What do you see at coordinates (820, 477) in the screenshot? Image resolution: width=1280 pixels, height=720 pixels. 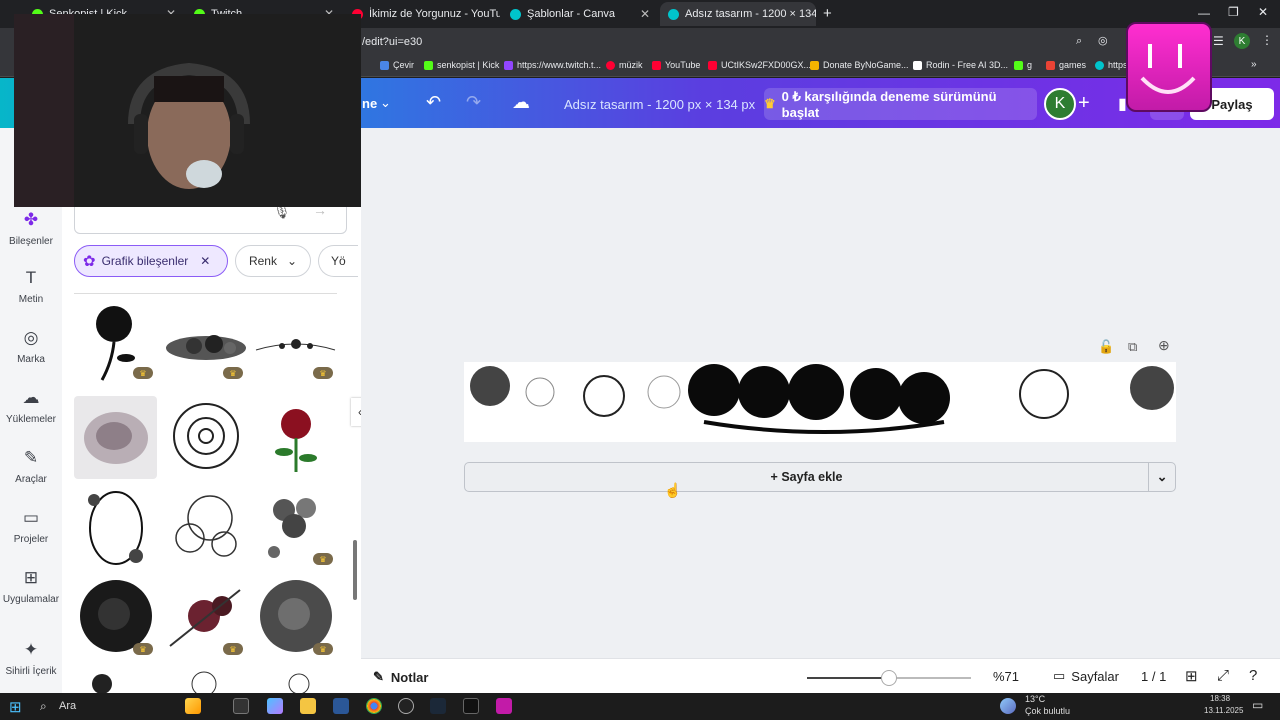 I see `add-page-button: + Sayfa ekle ⌄` at bounding box center [820, 477].